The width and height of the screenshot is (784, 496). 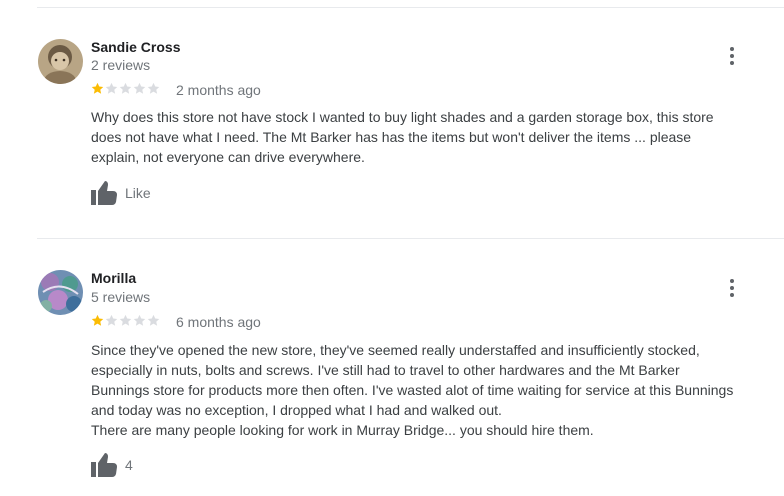 I want to click on like-button: 4, so click(x=112, y=465).